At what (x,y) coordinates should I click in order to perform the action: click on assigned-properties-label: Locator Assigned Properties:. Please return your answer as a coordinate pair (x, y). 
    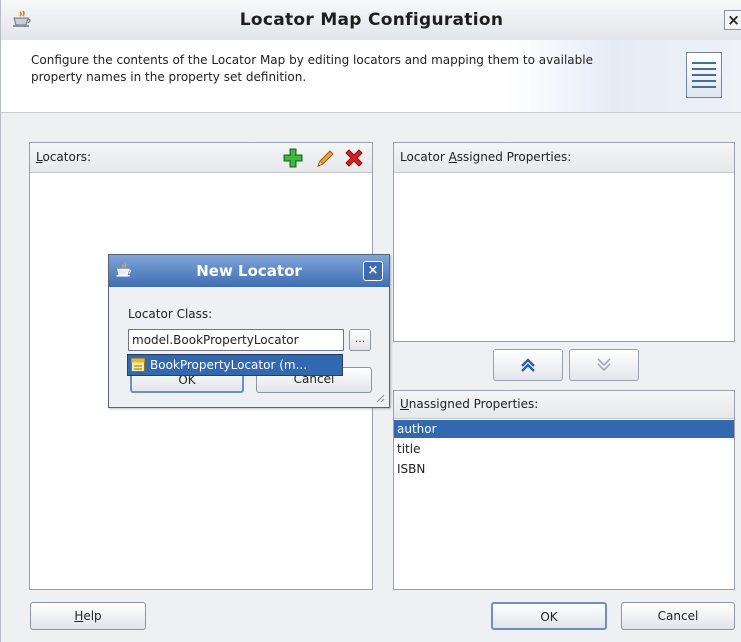
    Looking at the image, I should click on (485, 157).